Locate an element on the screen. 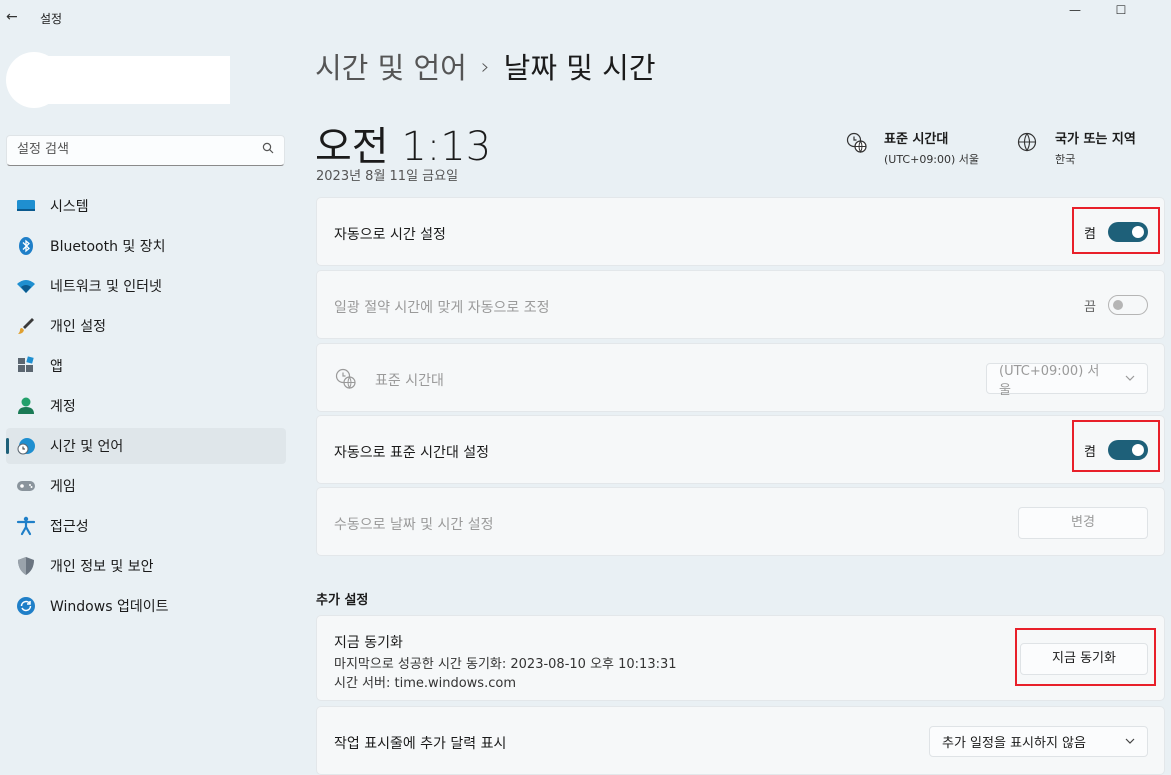  auto-timezone-card: 자동으로 표준 시간대 설정 켬 is located at coordinates (740, 449).